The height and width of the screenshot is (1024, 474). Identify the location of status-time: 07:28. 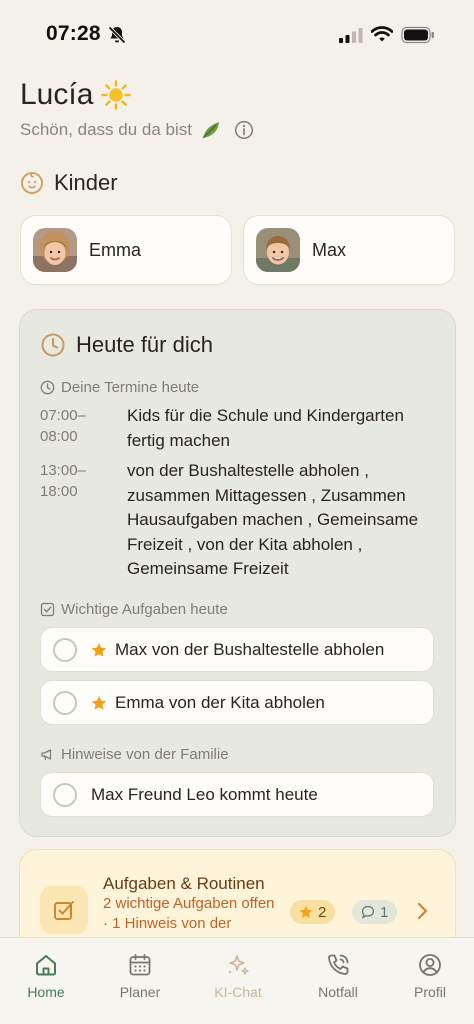
(73, 33).